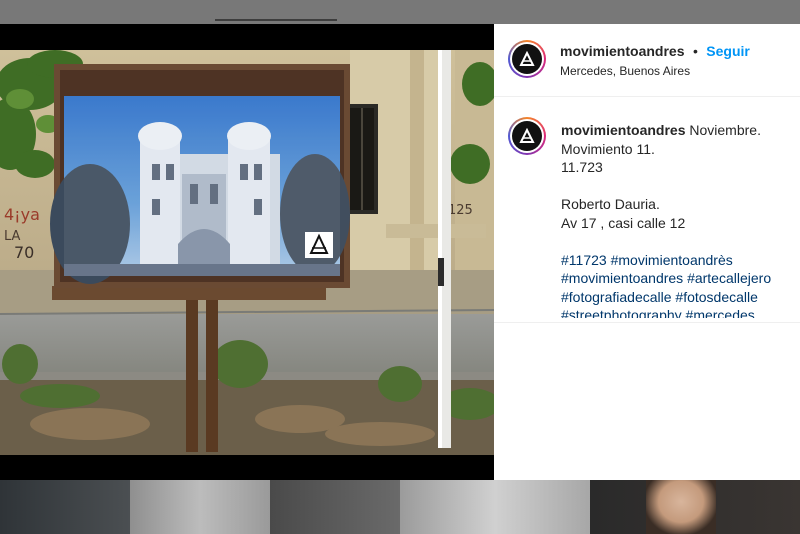 The image size is (800, 534). I want to click on graffiti-text: 4¡ya, so click(22, 214).